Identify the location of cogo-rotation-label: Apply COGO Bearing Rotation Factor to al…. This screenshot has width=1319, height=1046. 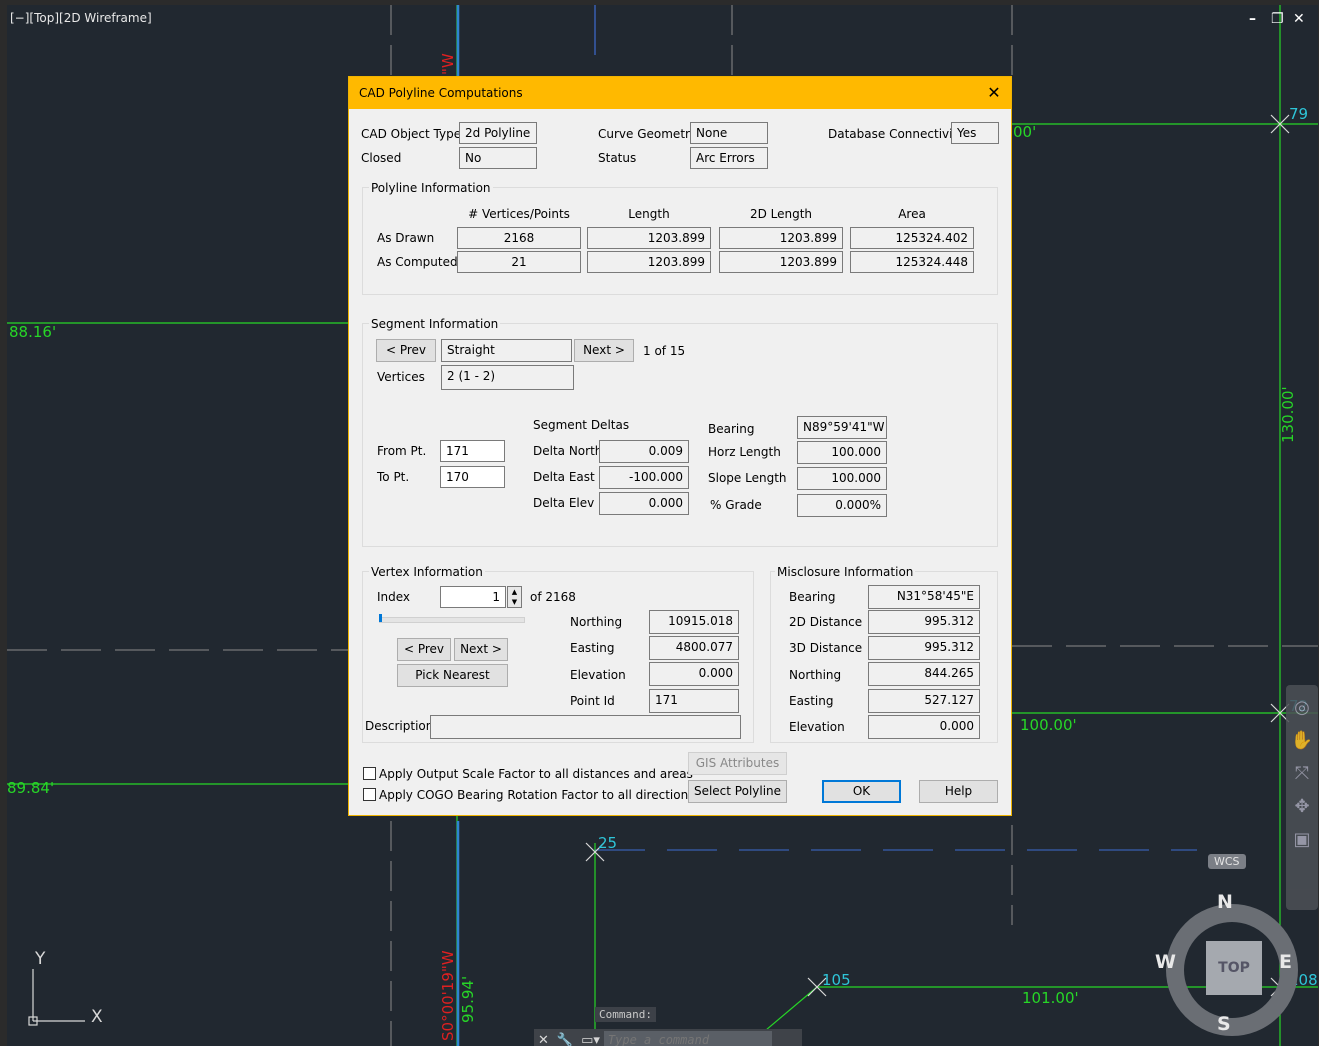
(536, 795).